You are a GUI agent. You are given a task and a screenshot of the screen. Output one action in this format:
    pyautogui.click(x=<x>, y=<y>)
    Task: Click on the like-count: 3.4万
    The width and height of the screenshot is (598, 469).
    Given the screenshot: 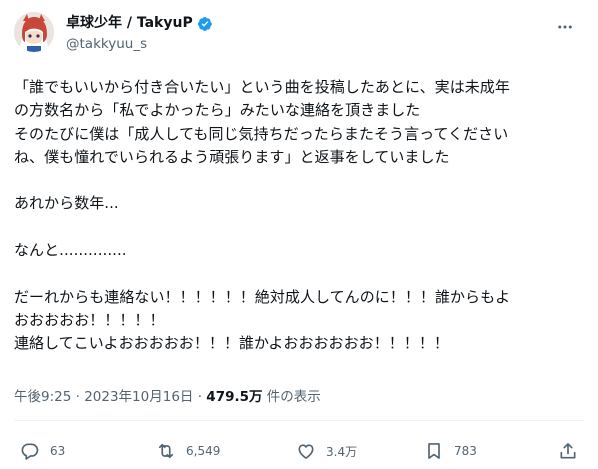 What is the action you would take?
    pyautogui.click(x=342, y=451)
    